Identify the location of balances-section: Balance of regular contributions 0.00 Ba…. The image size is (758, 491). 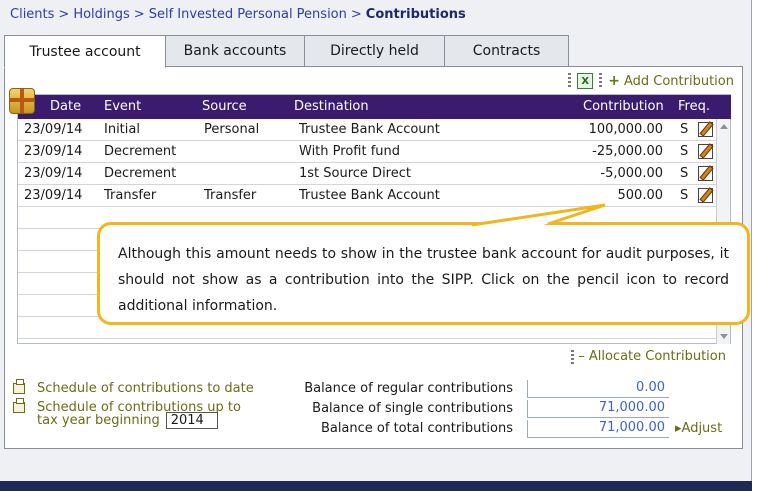
(515, 410).